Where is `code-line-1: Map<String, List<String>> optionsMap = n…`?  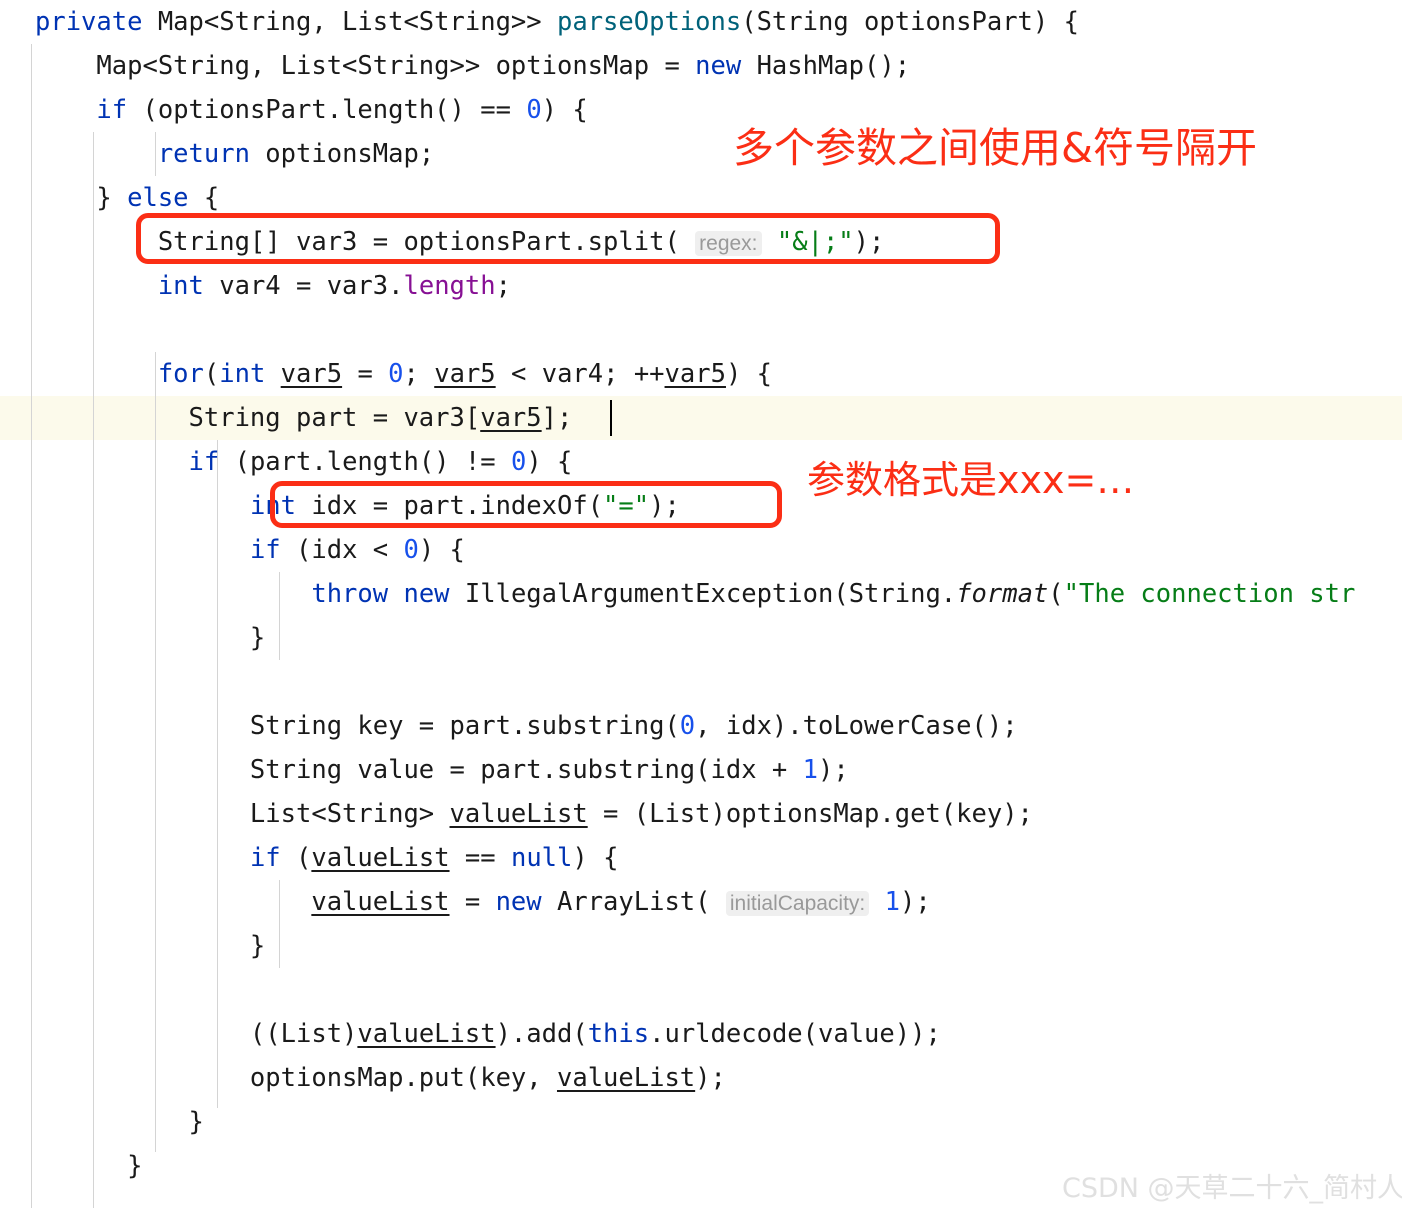 code-line-1: Map<String, List<String>> optionsMap = n… is located at coordinates (472, 66).